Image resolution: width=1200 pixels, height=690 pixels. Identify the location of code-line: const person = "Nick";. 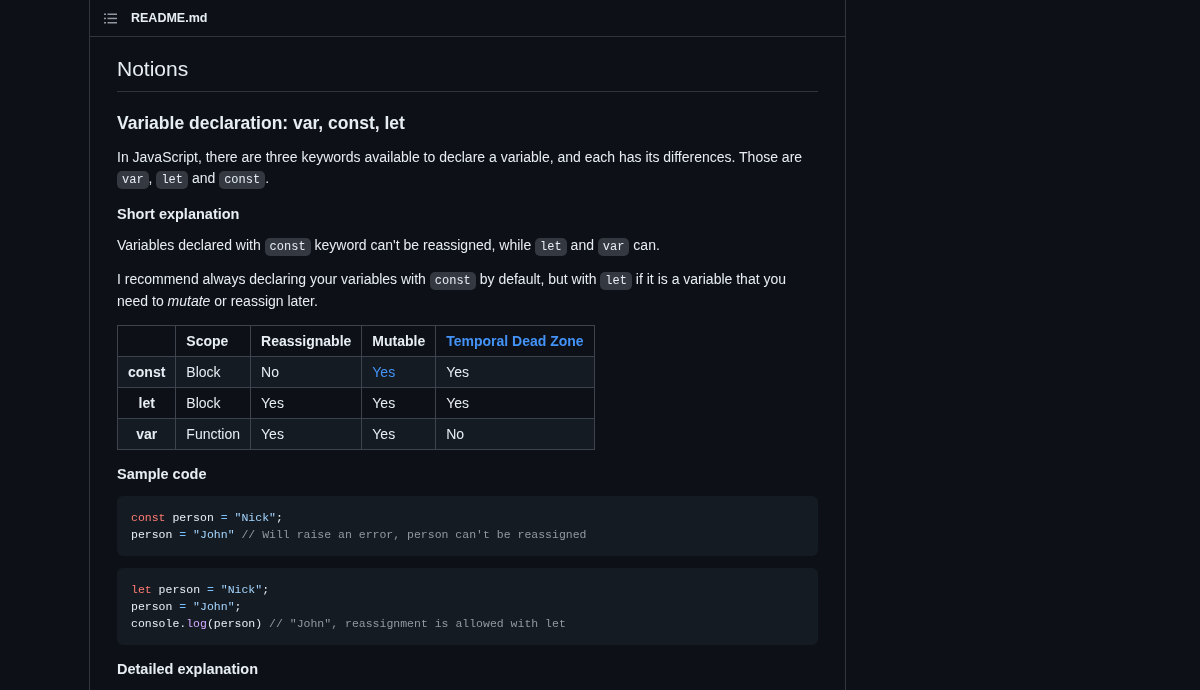
(207, 517).